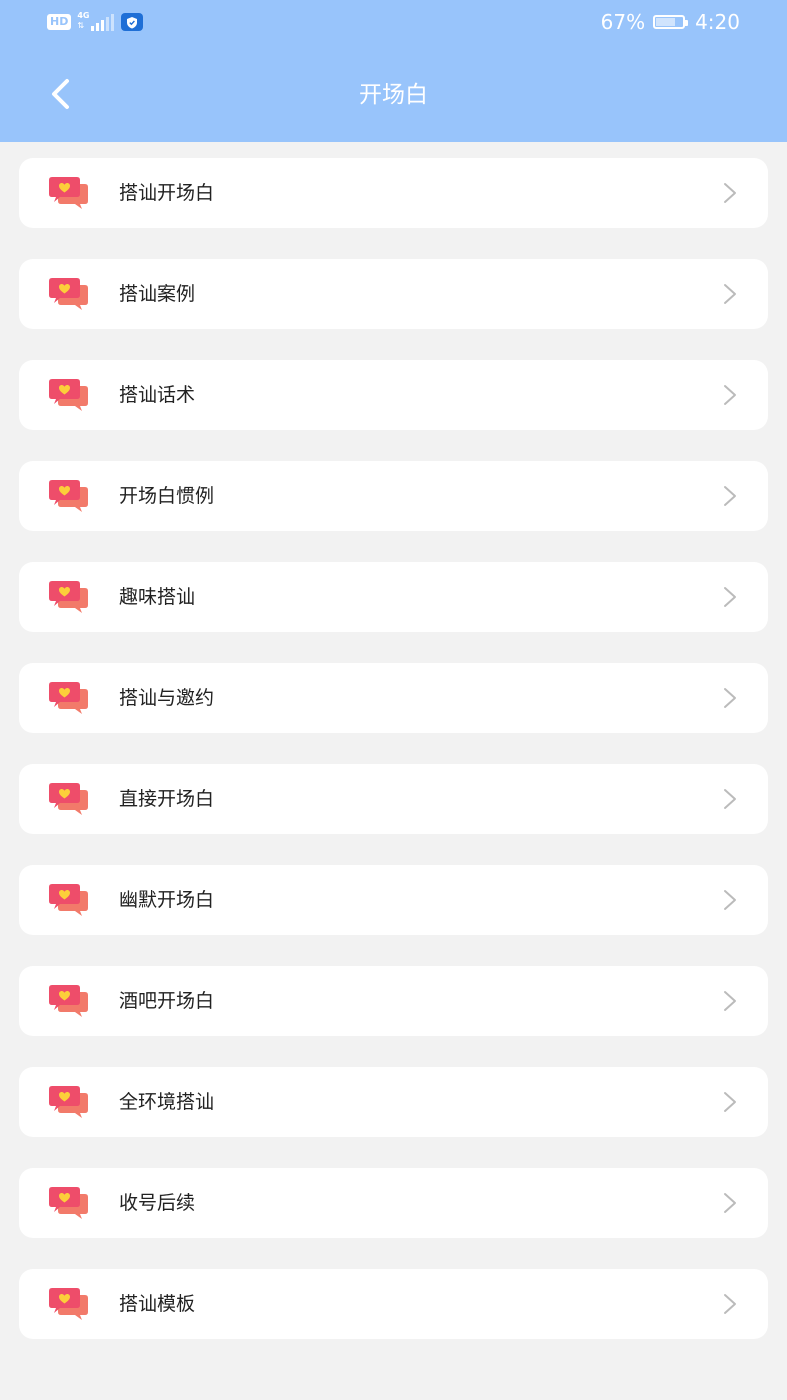 The width and height of the screenshot is (787, 1400). I want to click on battery-percent: 67%, so click(623, 22).